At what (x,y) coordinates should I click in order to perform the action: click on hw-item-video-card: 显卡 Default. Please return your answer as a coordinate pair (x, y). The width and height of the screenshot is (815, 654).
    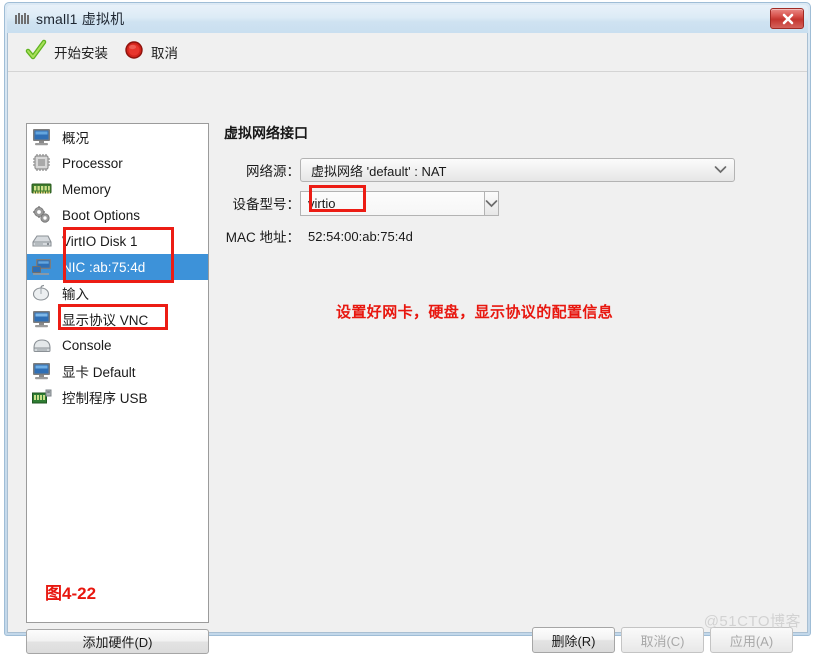
    Looking at the image, I should click on (117, 371).